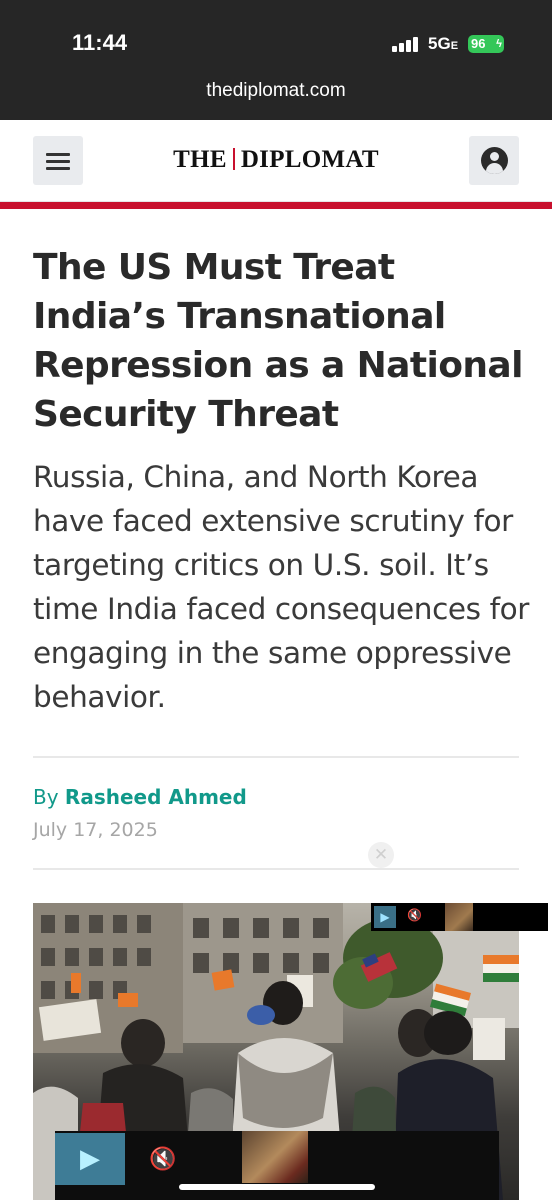  What do you see at coordinates (100, 42) in the screenshot?
I see `status-time: 11:44` at bounding box center [100, 42].